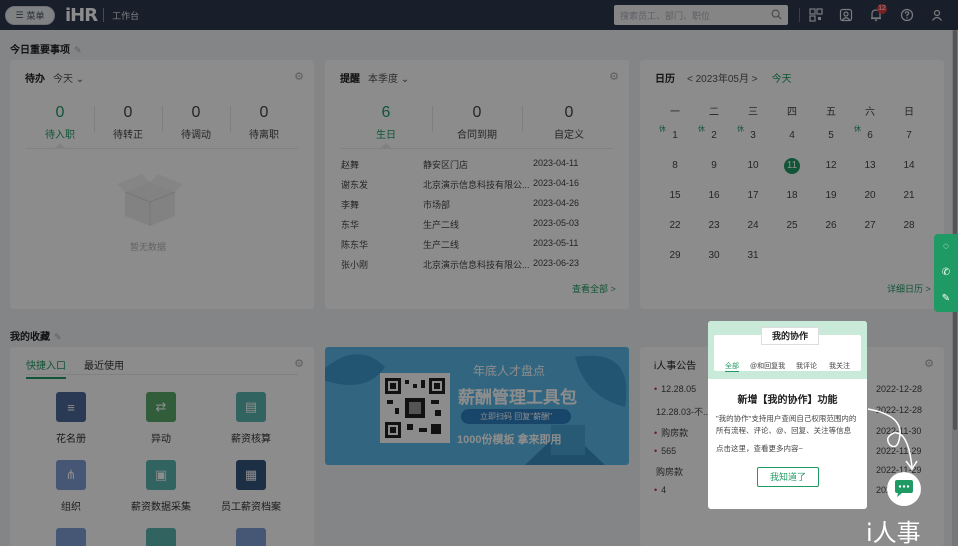 This screenshot has width=958, height=546. What do you see at coordinates (788, 477) in the screenshot?
I see `got-it-button: 我知道了` at bounding box center [788, 477].